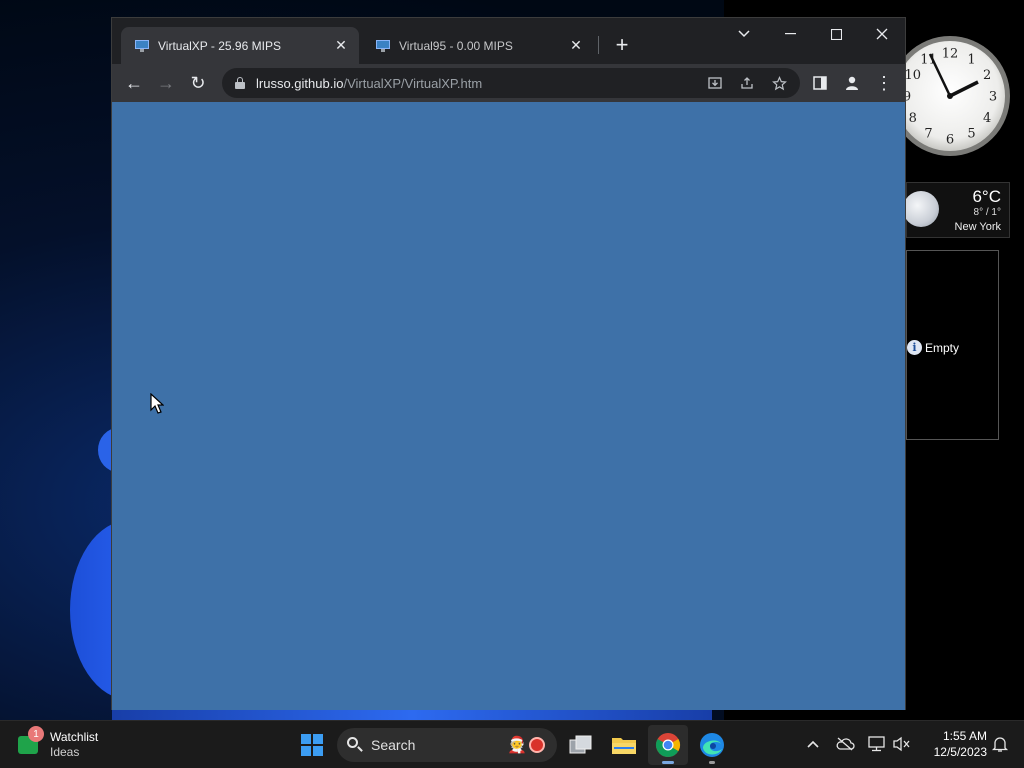  What do you see at coordinates (986, 196) in the screenshot?
I see `weather-temperature: 6°C` at bounding box center [986, 196].